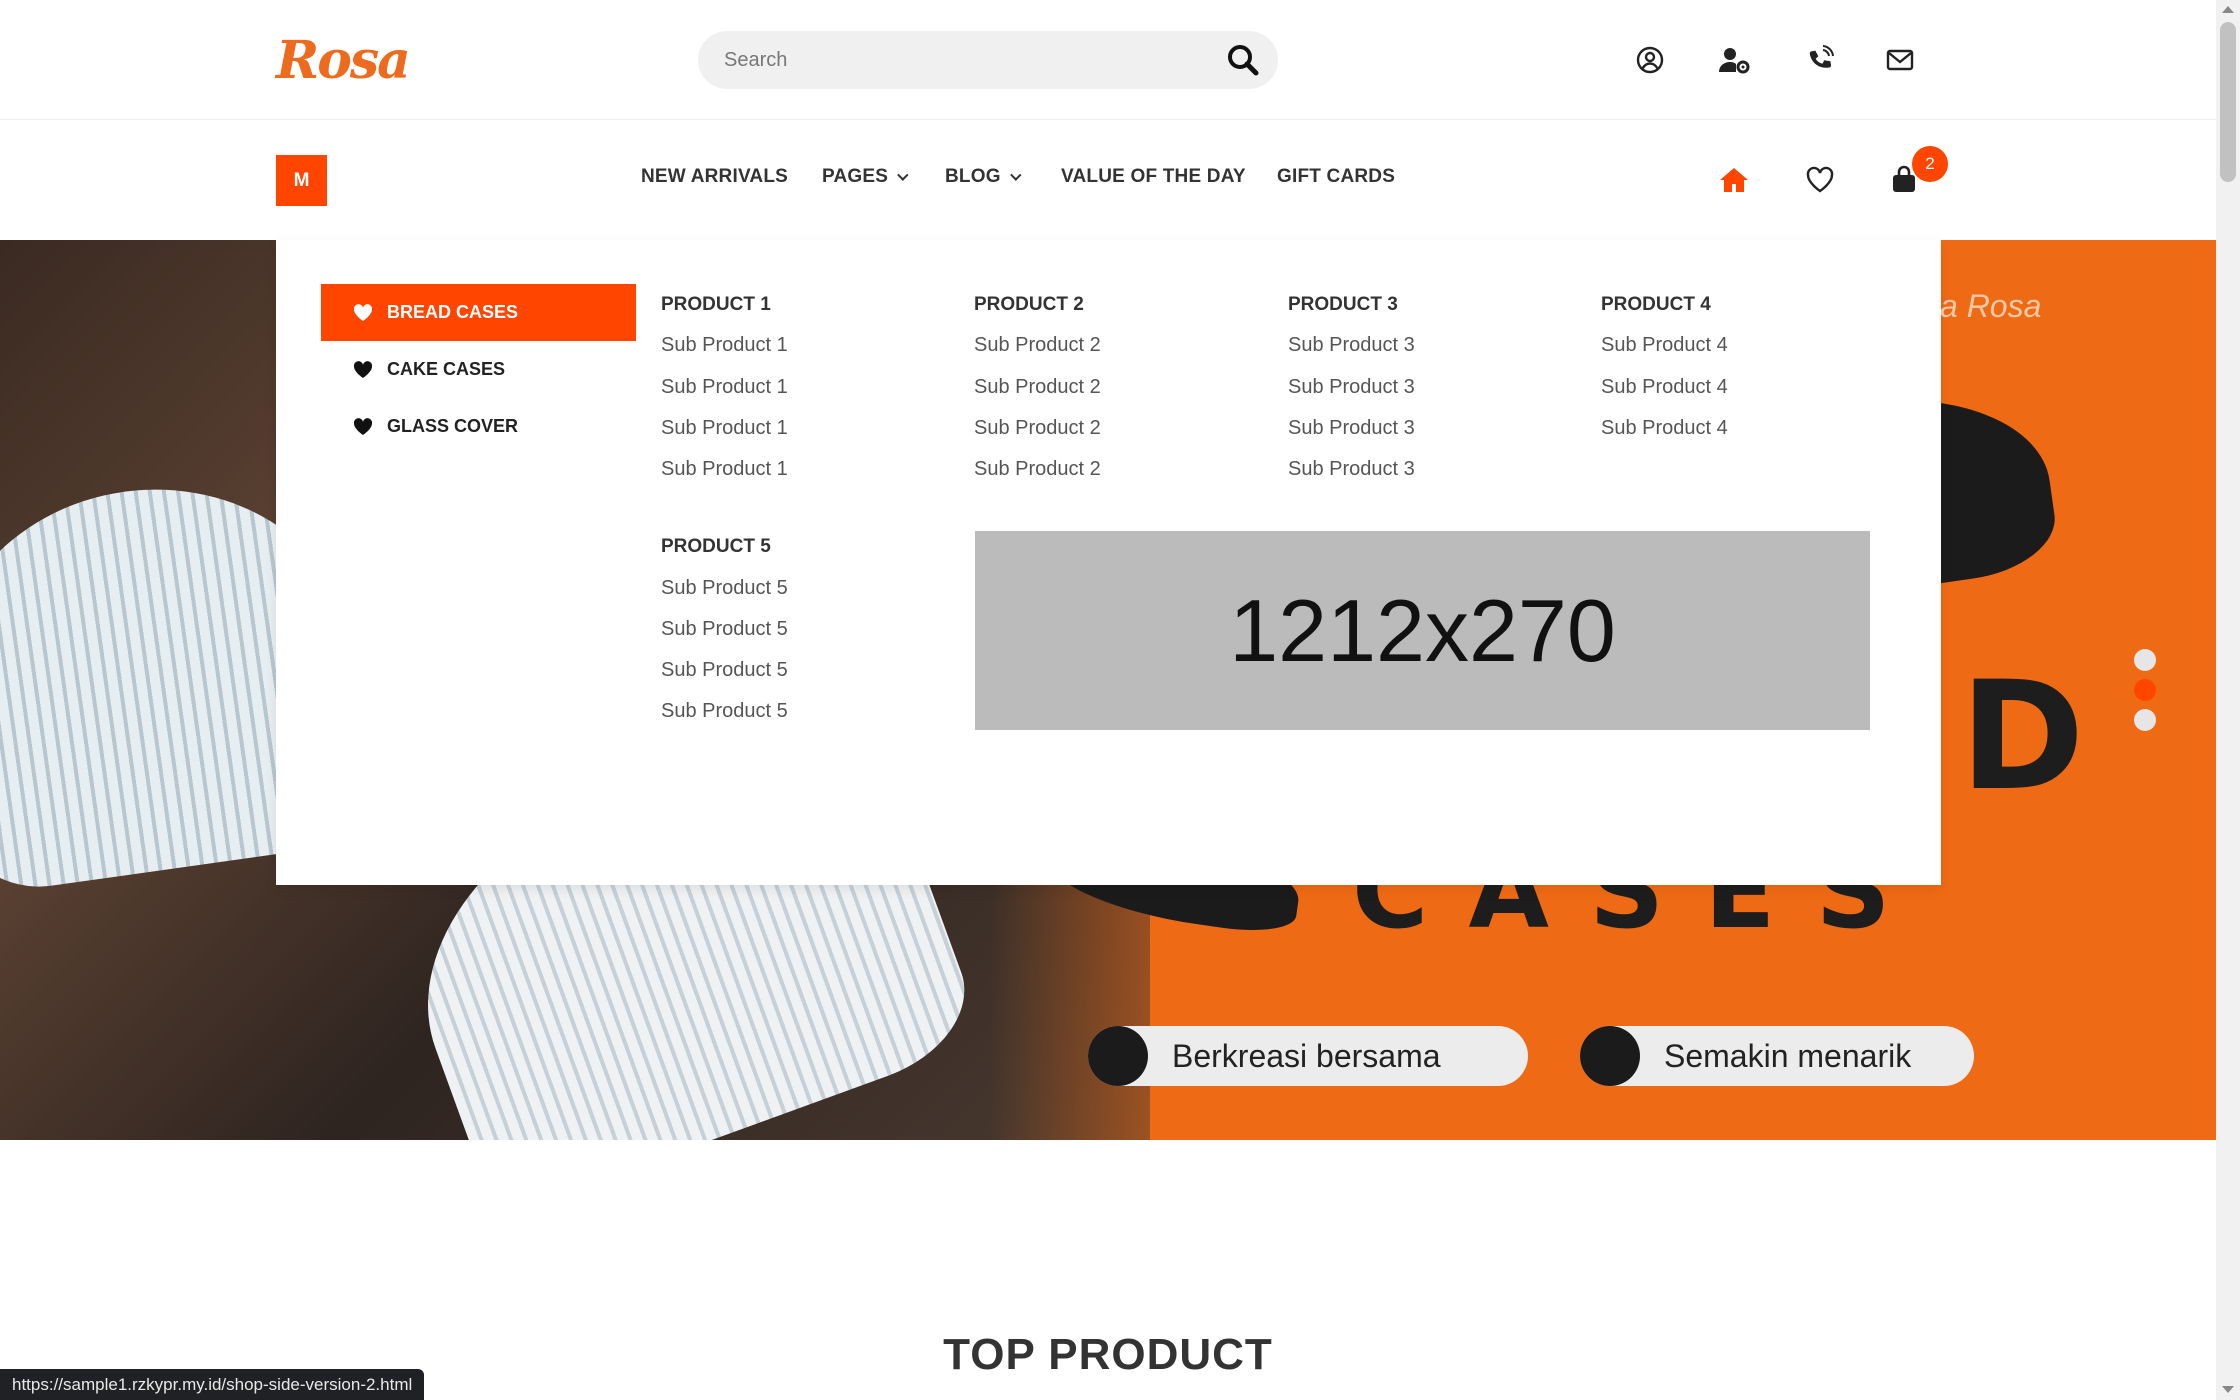 The width and height of the screenshot is (2240, 1400). I want to click on nav-item-pages: PAGES, so click(865, 177).